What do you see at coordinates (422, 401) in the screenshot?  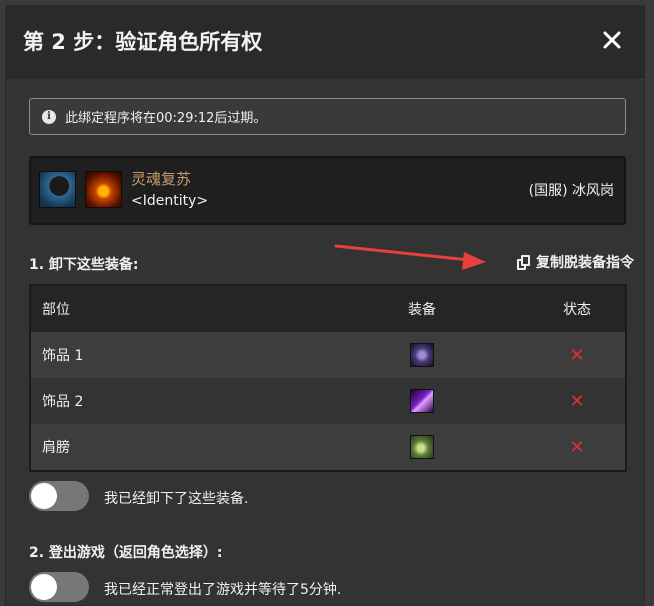 I see `trinket-2-icon` at bounding box center [422, 401].